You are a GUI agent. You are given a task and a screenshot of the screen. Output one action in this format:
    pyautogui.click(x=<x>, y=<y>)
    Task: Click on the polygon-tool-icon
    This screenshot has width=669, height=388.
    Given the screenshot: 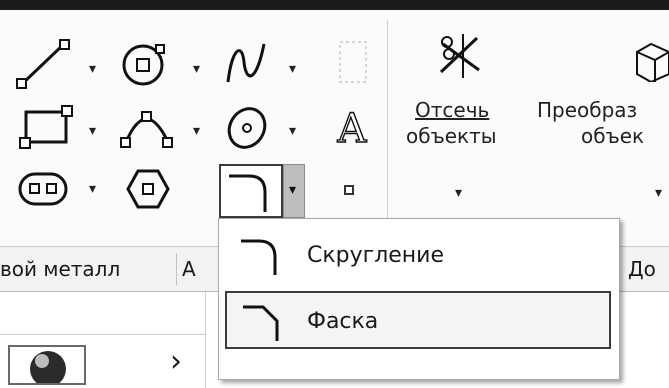 What is the action you would take?
    pyautogui.click(x=148, y=189)
    